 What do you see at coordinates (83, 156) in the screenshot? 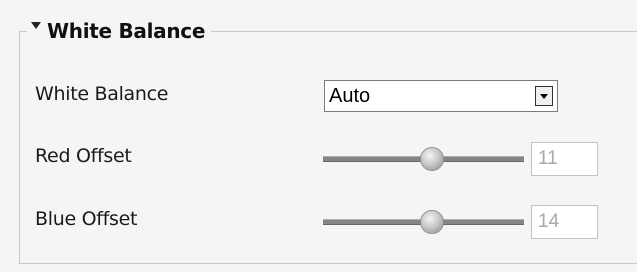
I see `red-offset-label: Red Offset` at bounding box center [83, 156].